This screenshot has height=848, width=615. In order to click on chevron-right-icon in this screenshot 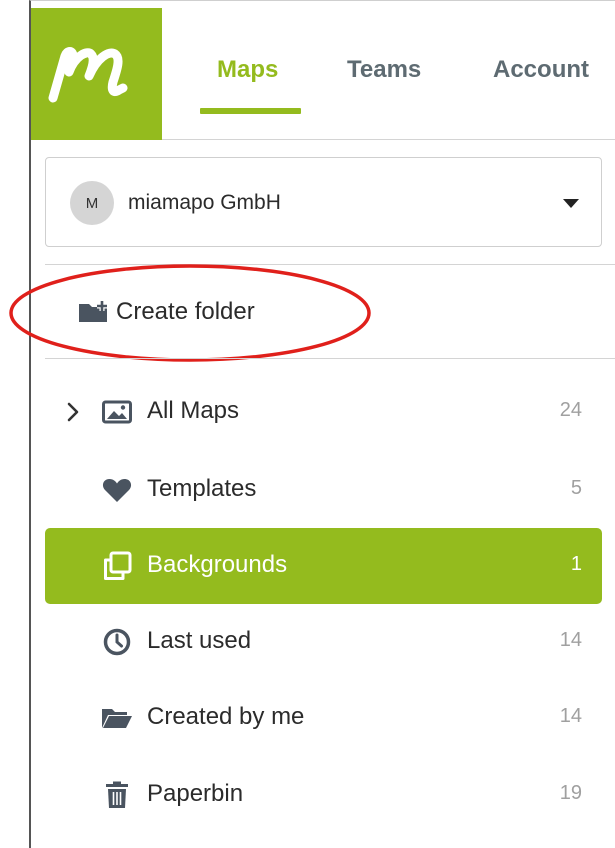, I will do `click(73, 412)`.